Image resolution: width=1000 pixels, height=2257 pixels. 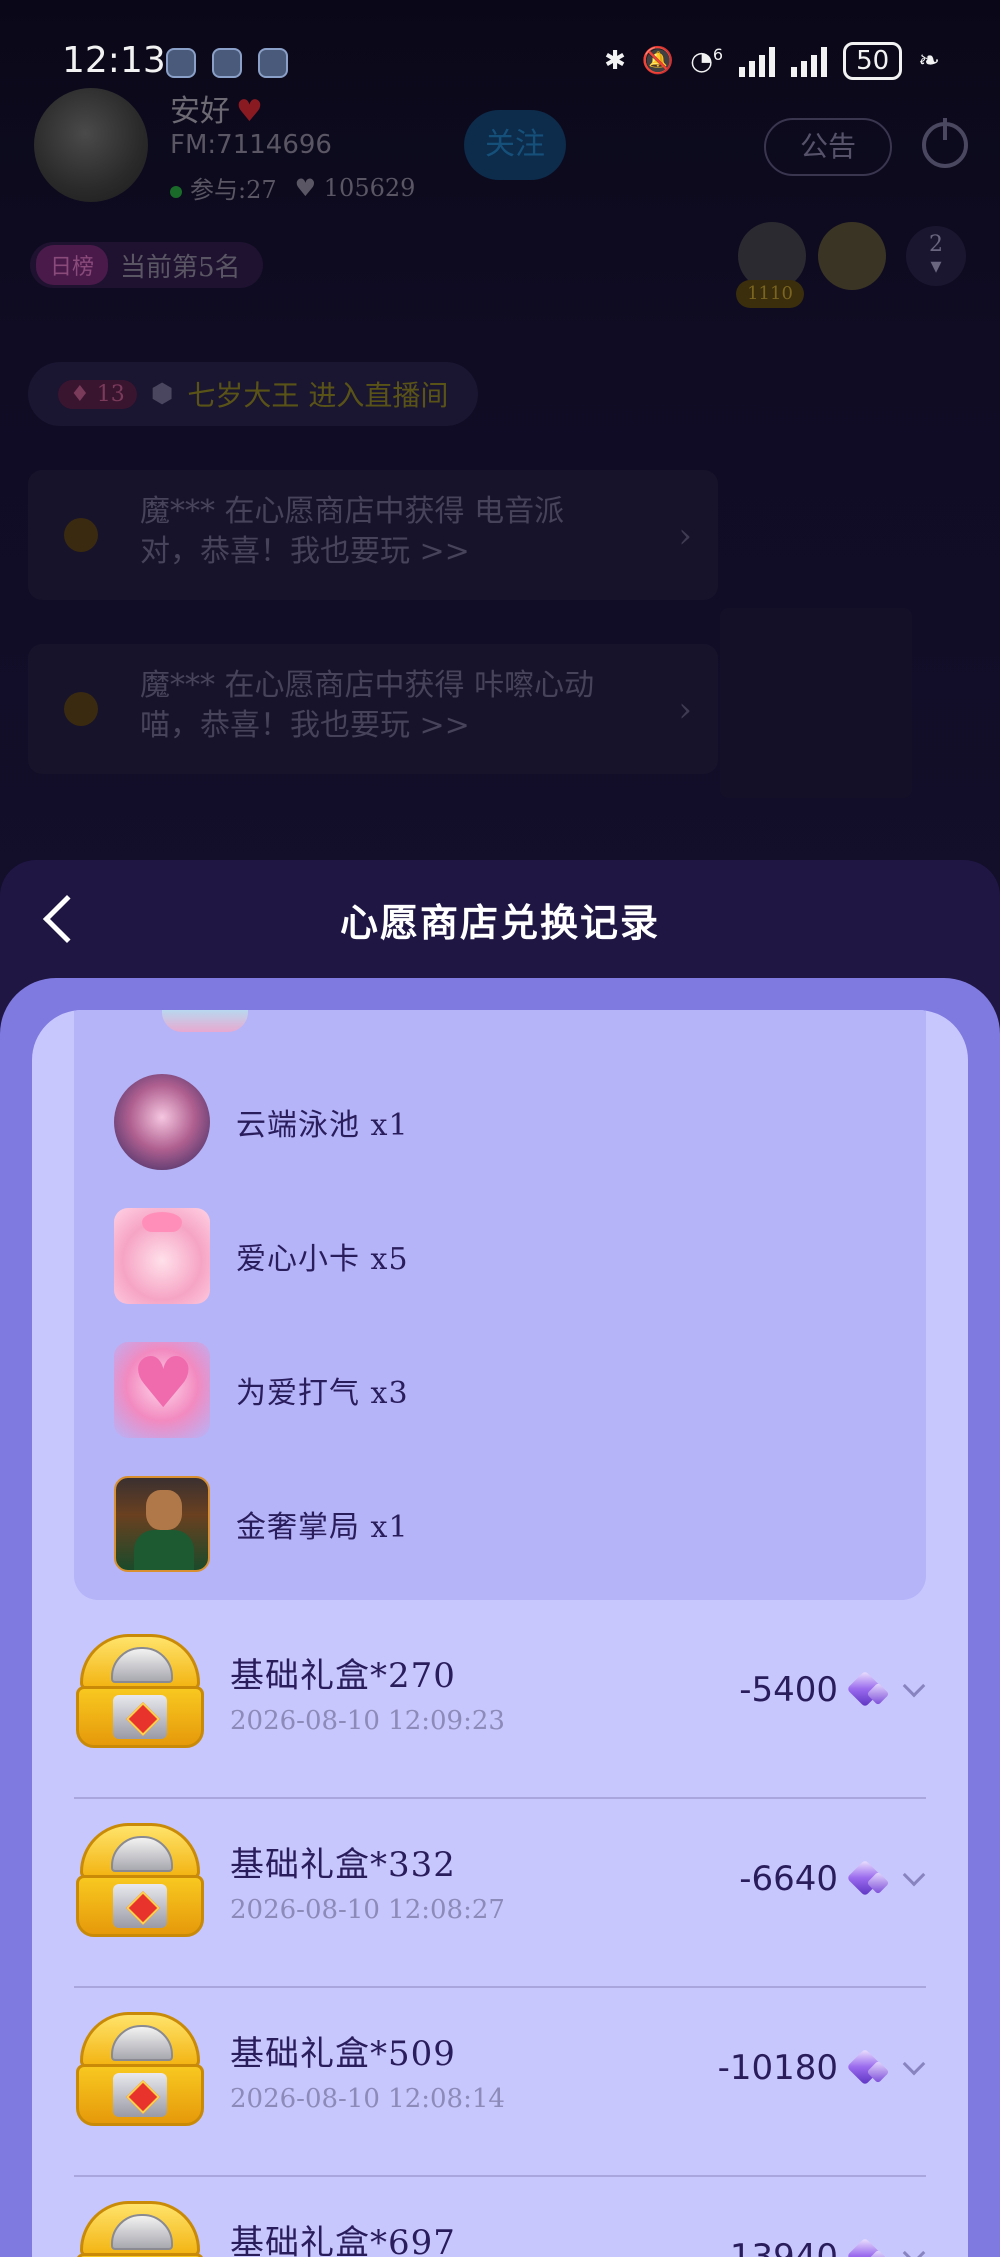 I want to click on record-time: 2026-08-10 12:08:14, so click(x=367, y=2099).